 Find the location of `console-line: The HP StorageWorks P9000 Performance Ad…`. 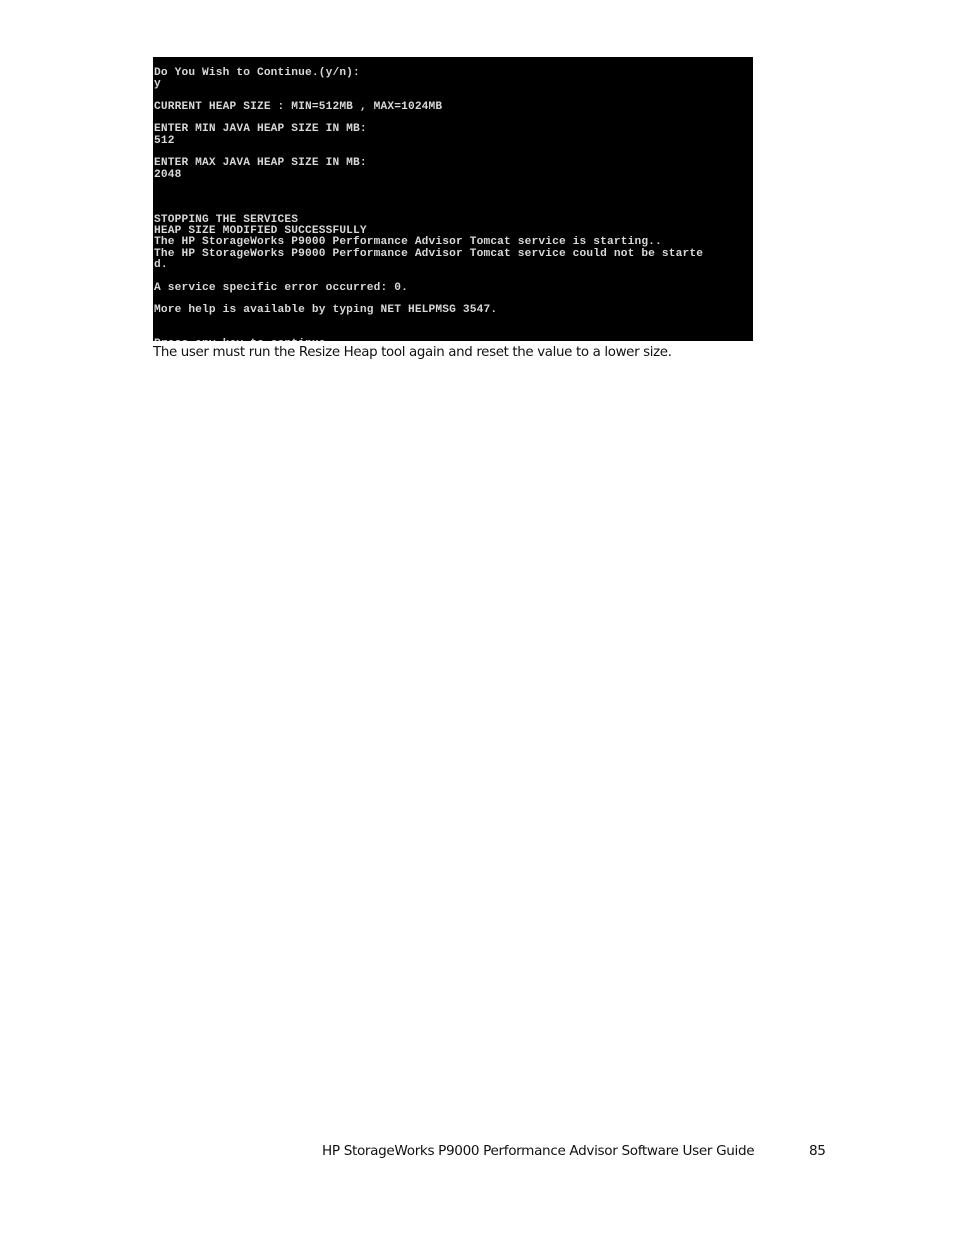

console-line: The HP StorageWorks P9000 Performance Ad… is located at coordinates (429, 253).